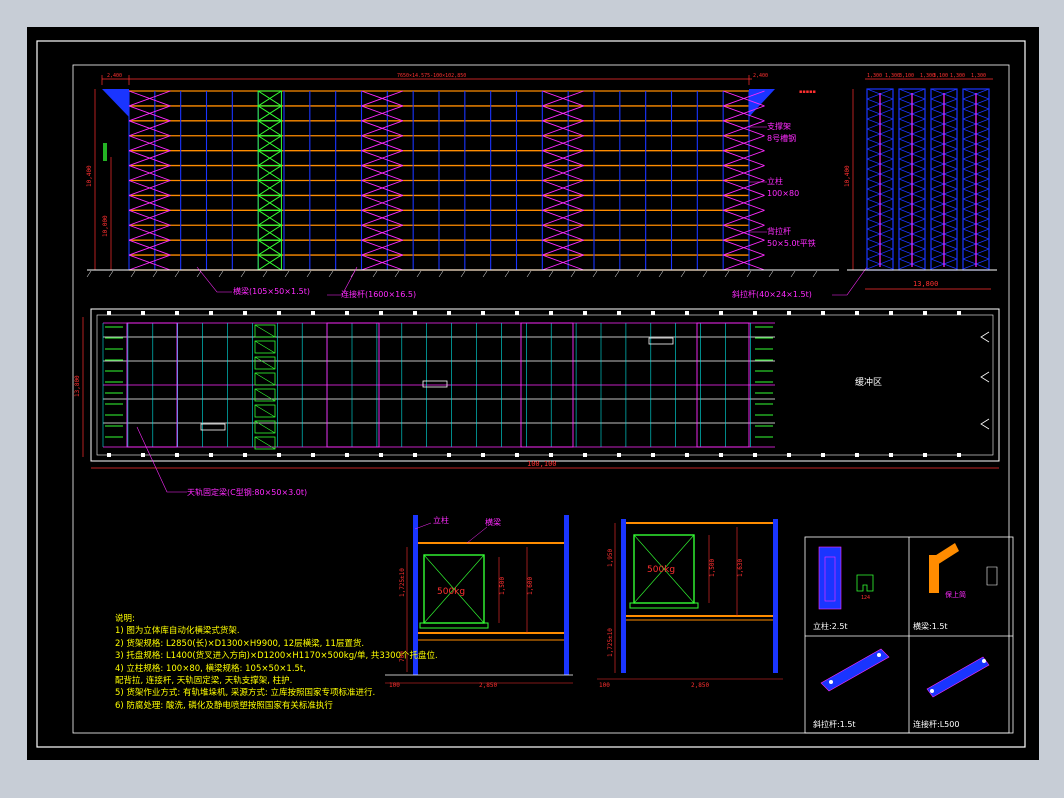 The image size is (1064, 798). Describe the element at coordinates (847, 176) in the screenshot. I see `side-height: 10,400` at that location.